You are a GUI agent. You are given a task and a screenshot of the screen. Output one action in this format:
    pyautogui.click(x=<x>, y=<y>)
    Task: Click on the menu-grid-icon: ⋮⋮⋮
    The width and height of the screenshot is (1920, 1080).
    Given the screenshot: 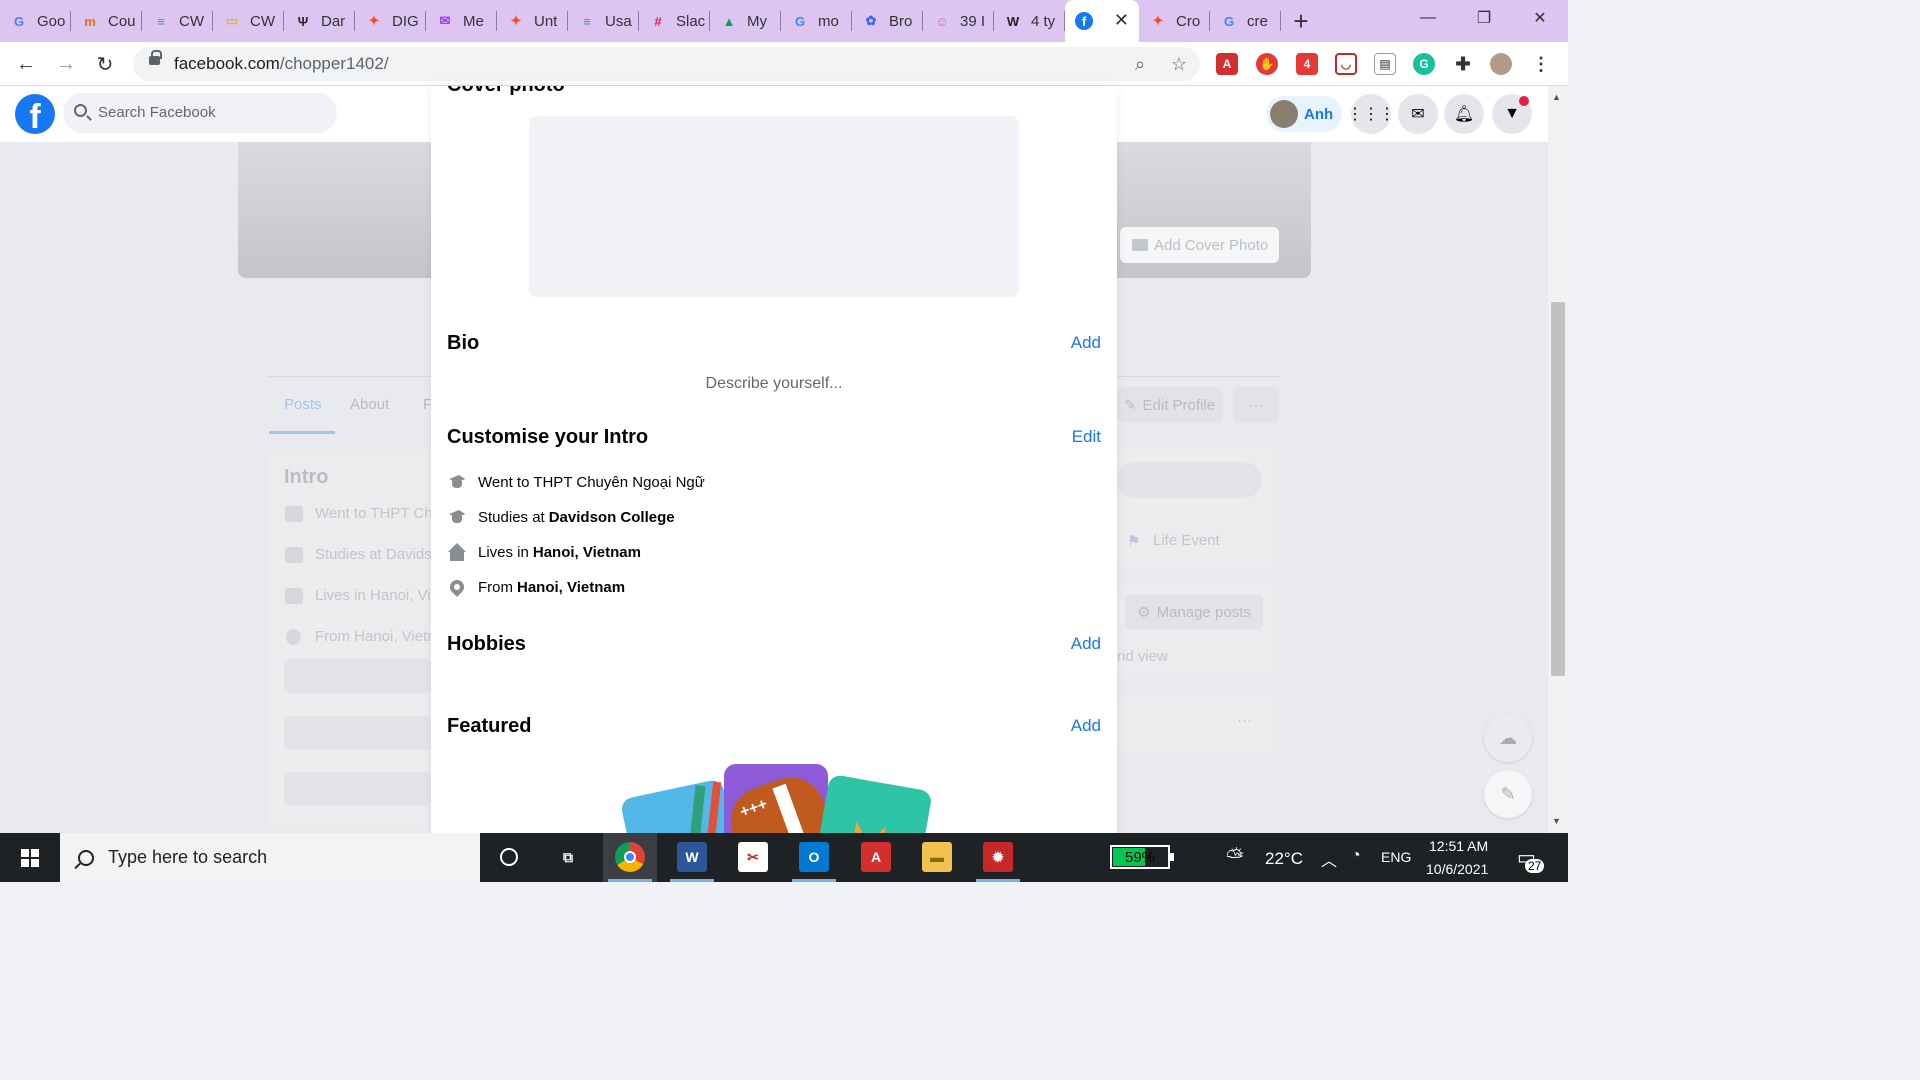 What is the action you would take?
    pyautogui.click(x=1371, y=114)
    